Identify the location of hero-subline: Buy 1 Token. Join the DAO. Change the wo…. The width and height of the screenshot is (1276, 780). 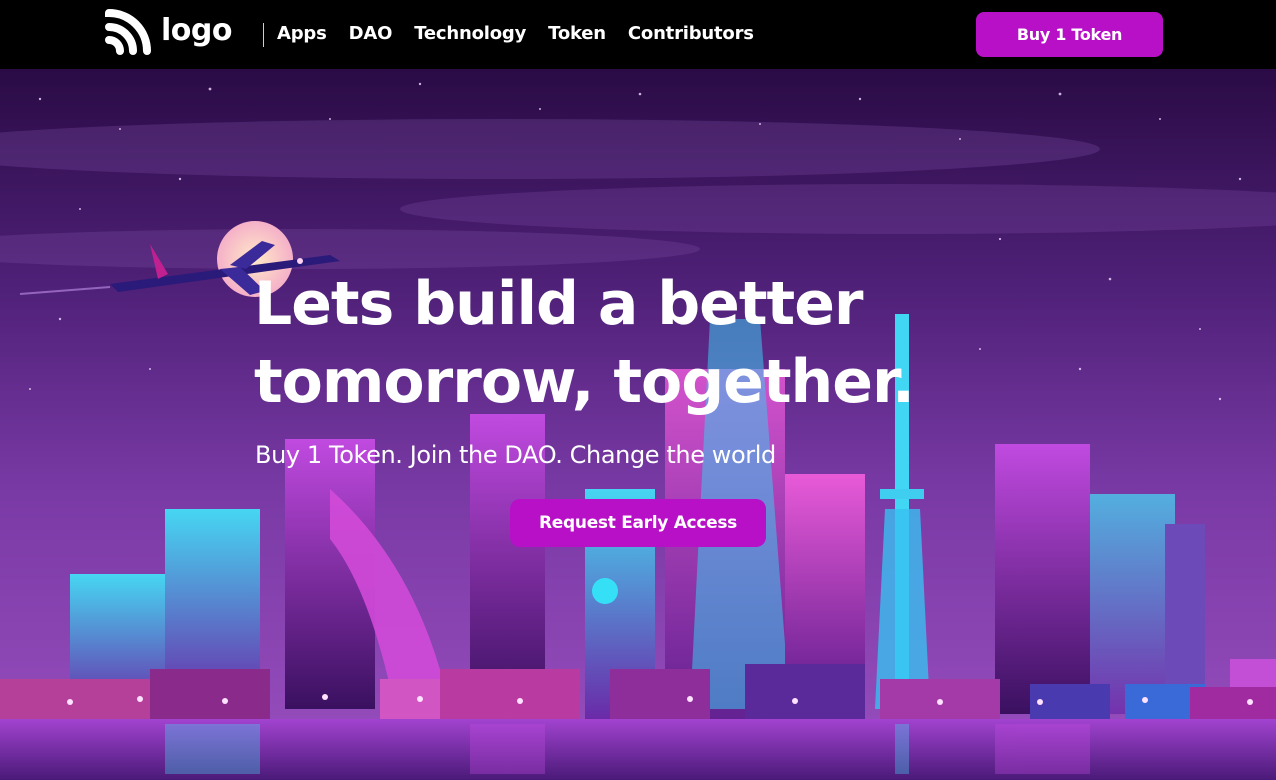
(515, 455).